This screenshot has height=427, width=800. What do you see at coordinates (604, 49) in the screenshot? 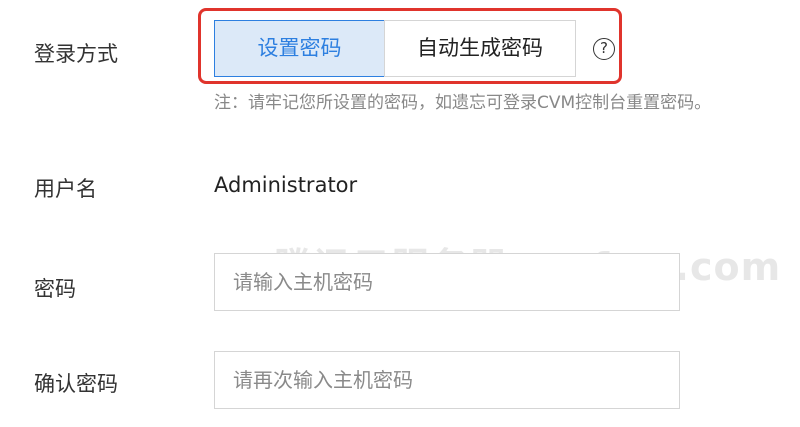
I see `question-circle-icon: ?` at bounding box center [604, 49].